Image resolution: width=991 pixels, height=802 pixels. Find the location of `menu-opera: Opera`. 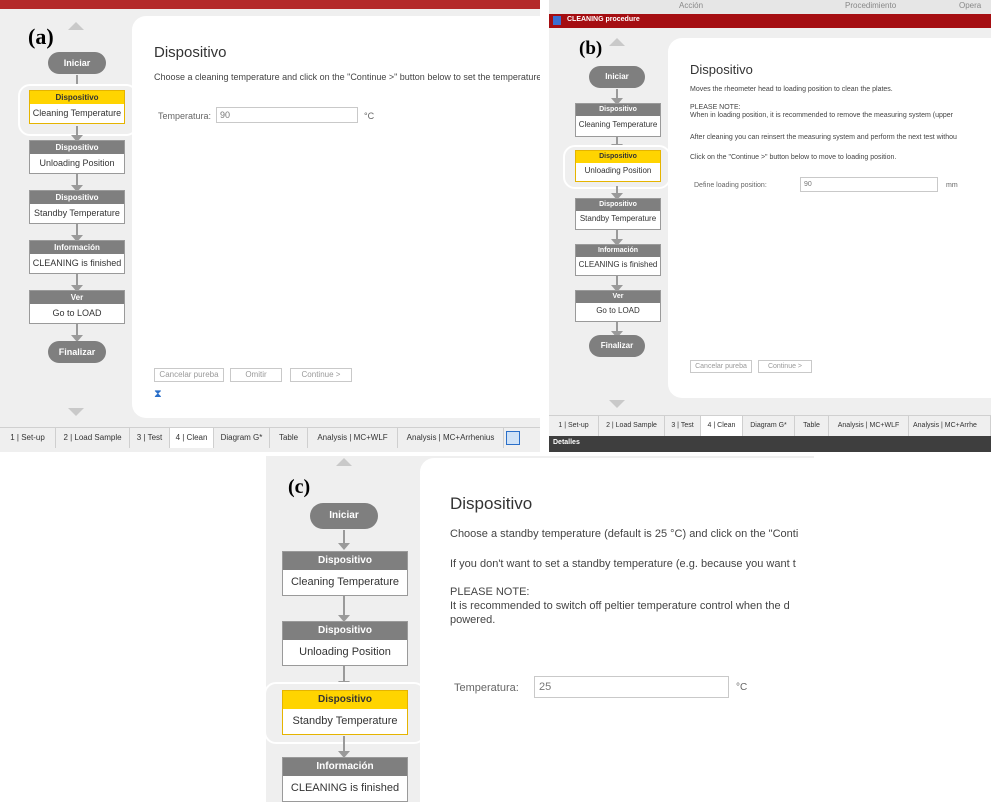

menu-opera: Opera is located at coordinates (970, 5).